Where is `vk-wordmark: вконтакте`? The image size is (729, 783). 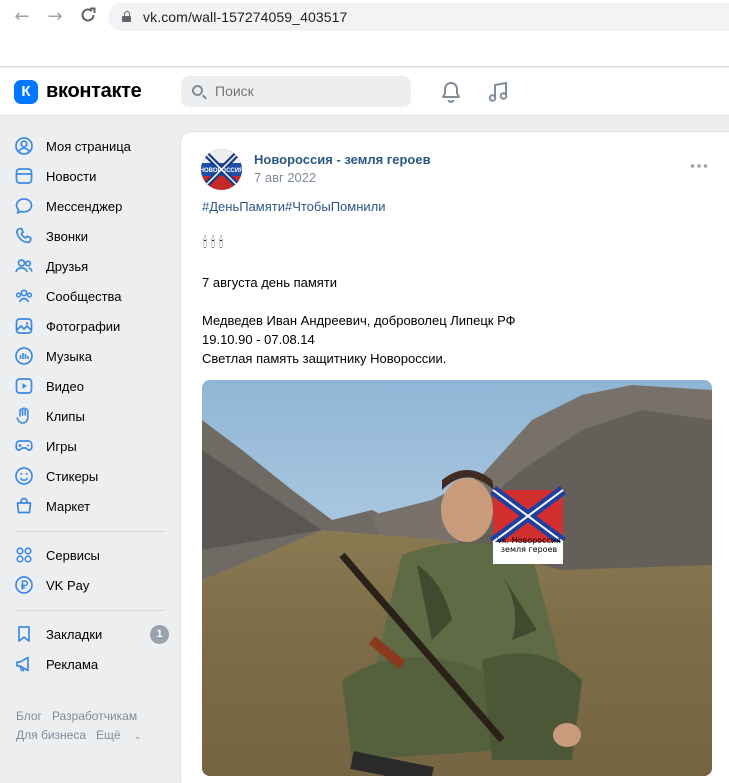 vk-wordmark: вконтакте is located at coordinates (94, 91).